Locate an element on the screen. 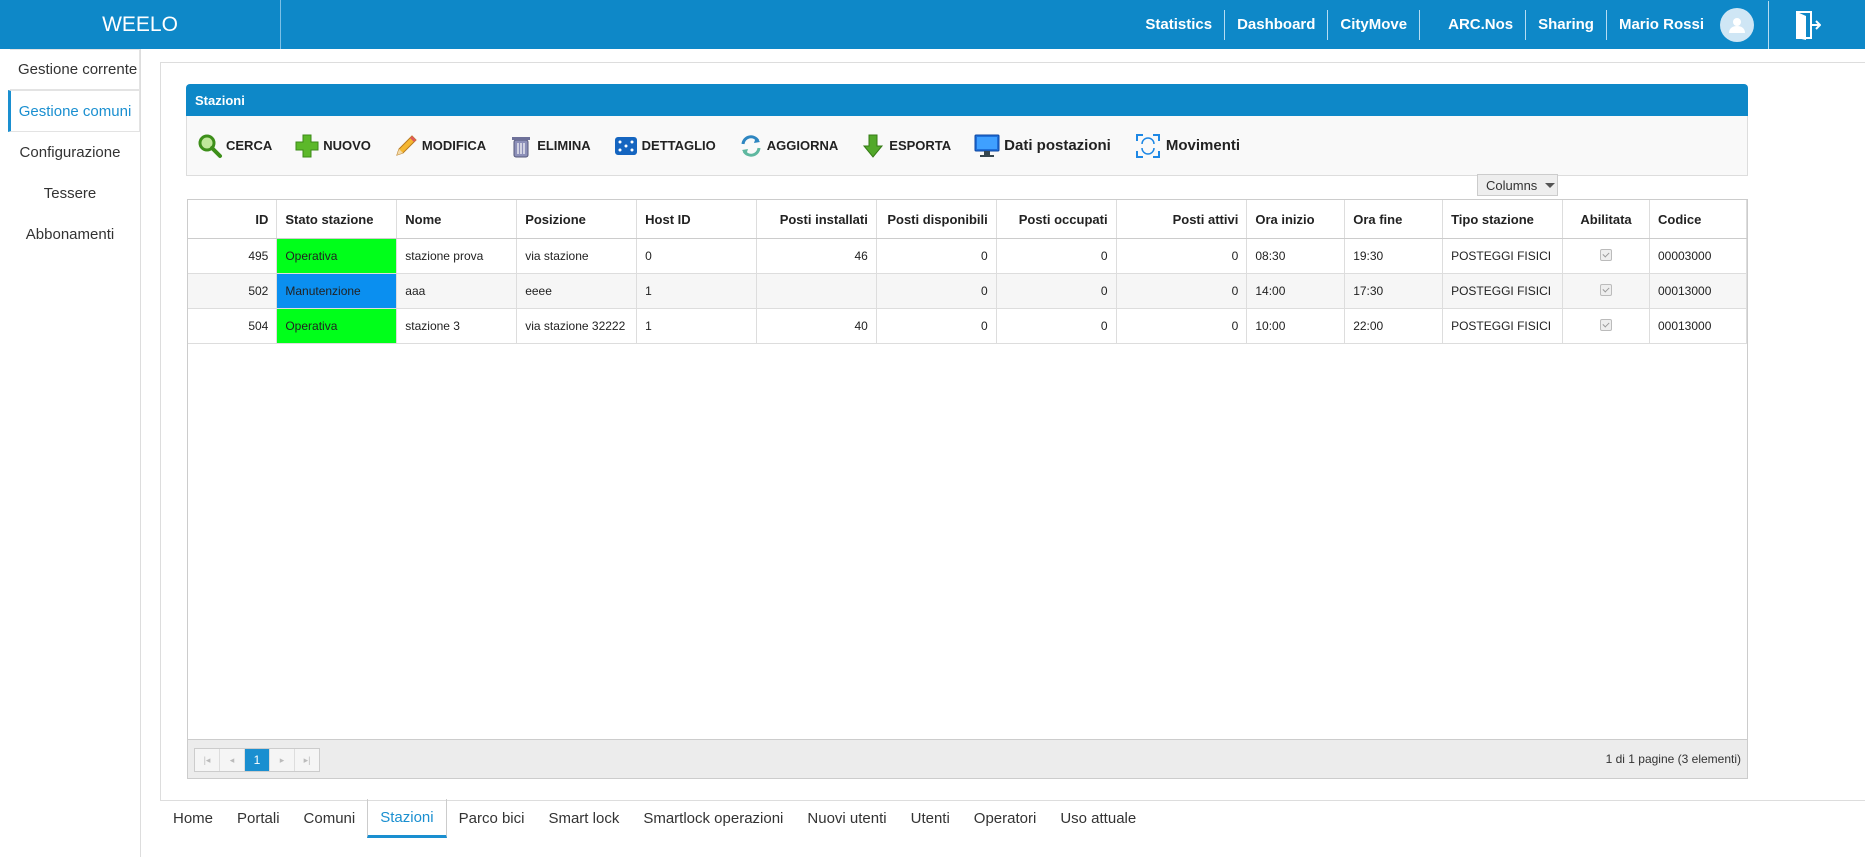 The width and height of the screenshot is (1865, 857). table-cell: 19:30 is located at coordinates (1394, 256).